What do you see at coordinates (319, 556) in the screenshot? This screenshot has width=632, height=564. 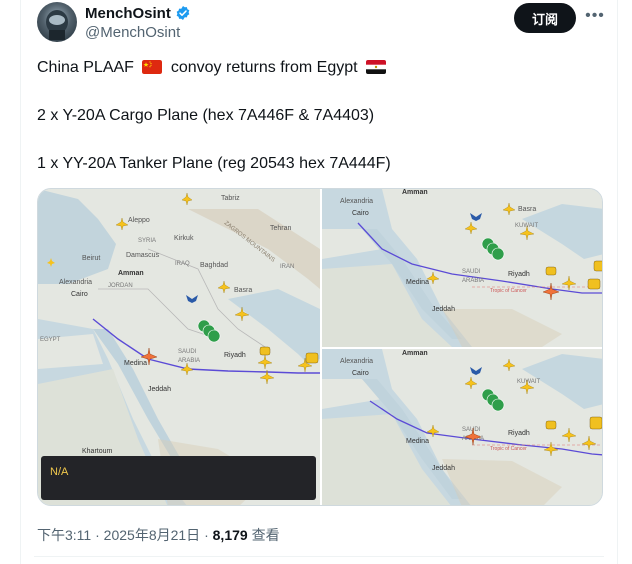 I see `divider` at bounding box center [319, 556].